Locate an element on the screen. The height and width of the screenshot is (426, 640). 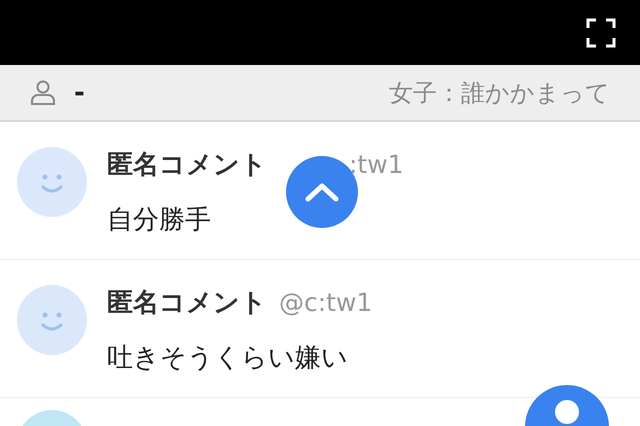
comment-text: 自分勝手 is located at coordinates (159, 220).